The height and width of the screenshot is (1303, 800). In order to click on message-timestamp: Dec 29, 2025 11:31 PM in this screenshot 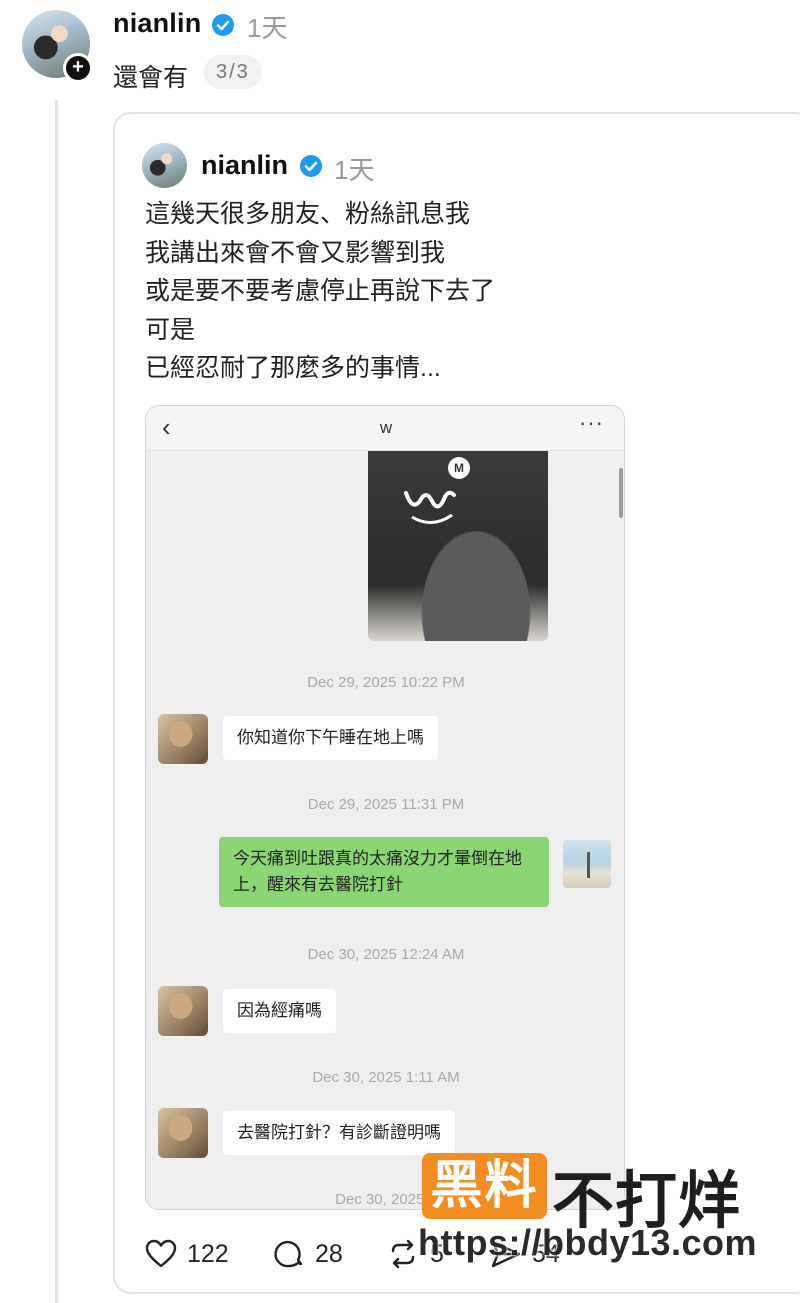, I will do `click(386, 804)`.